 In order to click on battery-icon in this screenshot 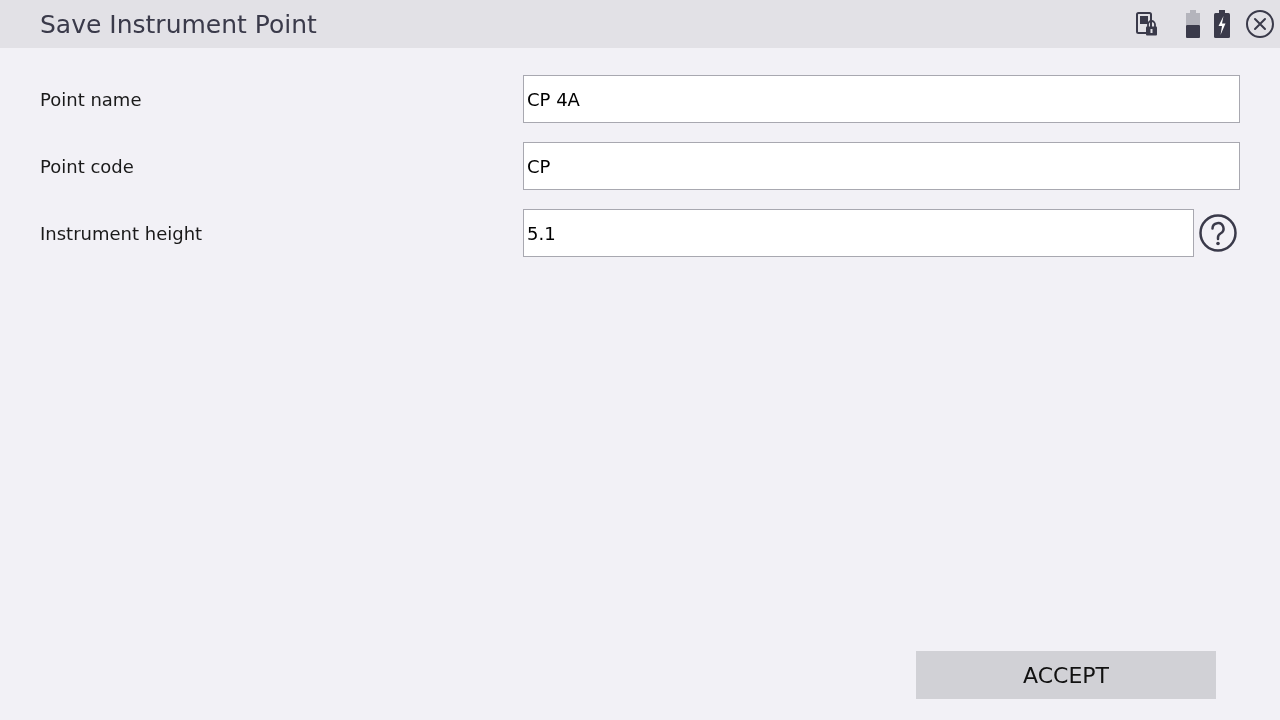, I will do `click(1193, 24)`.